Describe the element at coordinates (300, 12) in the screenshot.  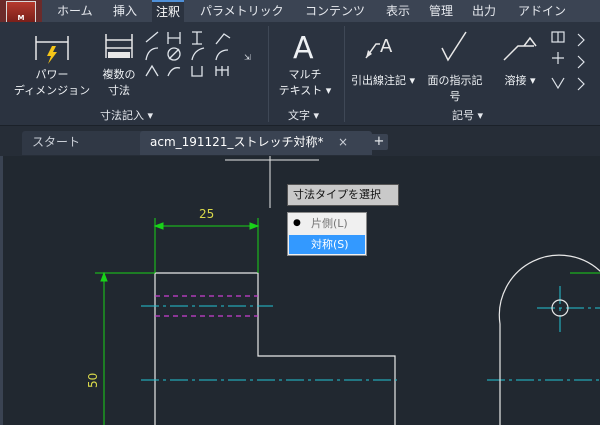
I see `menu-bar: M ホーム 挿入 注釈 パラメトリック コンテンツ 表示 管理 出力 アドイン` at that location.